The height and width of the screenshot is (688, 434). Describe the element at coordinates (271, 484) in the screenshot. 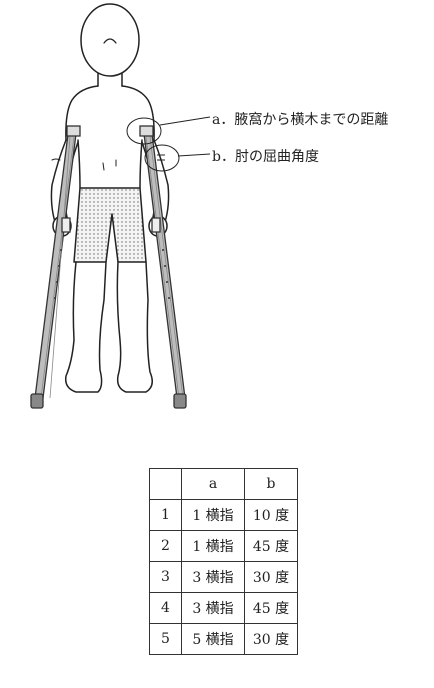

I see `table-header-cell: b` at that location.